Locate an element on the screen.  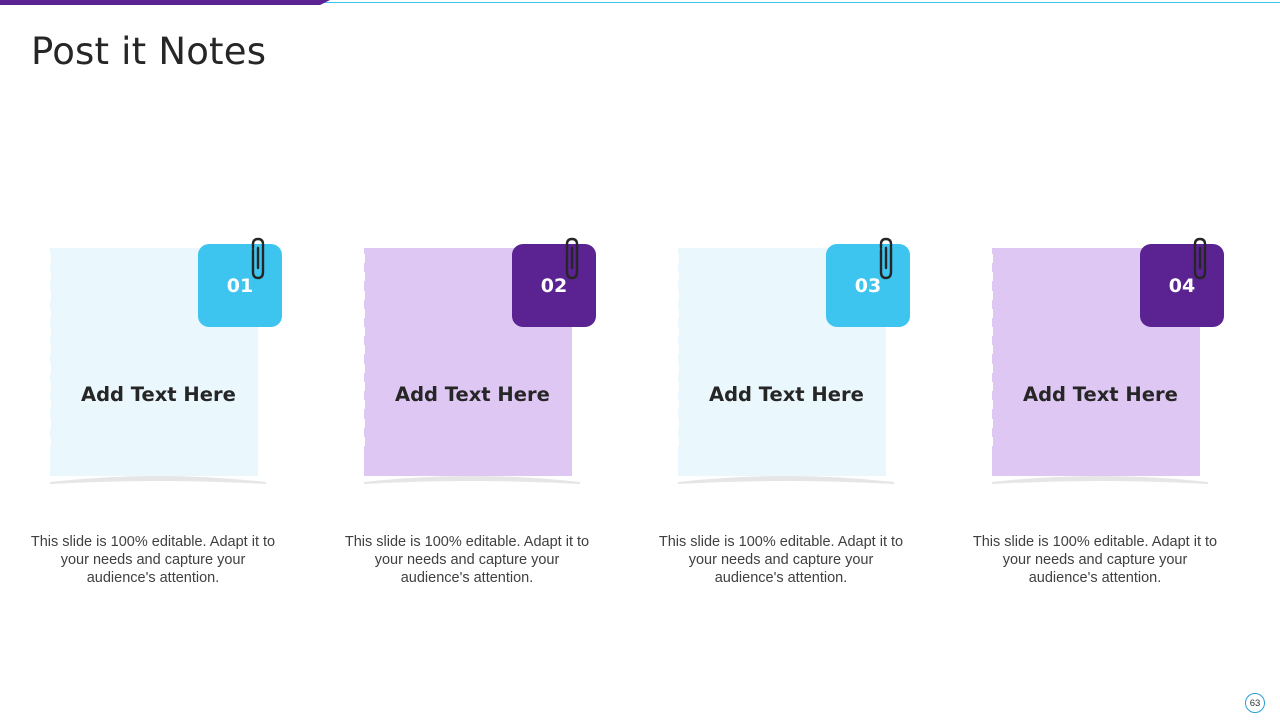
note-number-badge: 04 is located at coordinates (1182, 285).